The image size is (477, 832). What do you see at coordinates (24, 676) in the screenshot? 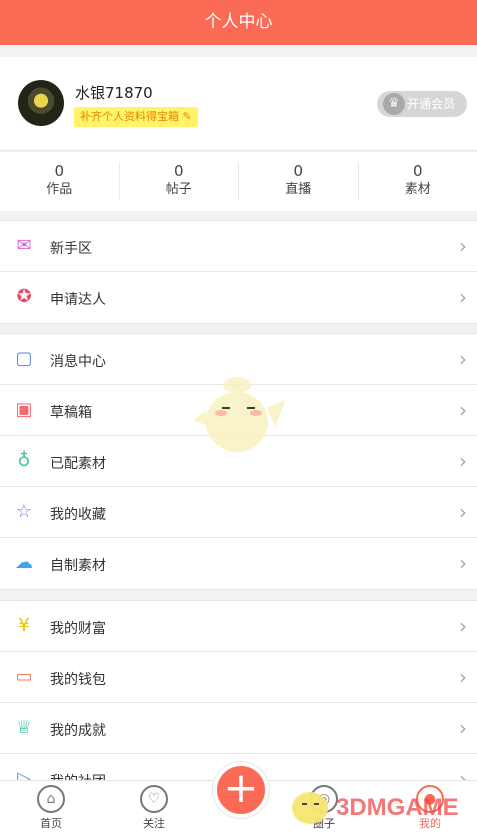
I see `wallet-icon: ▭` at bounding box center [24, 676].